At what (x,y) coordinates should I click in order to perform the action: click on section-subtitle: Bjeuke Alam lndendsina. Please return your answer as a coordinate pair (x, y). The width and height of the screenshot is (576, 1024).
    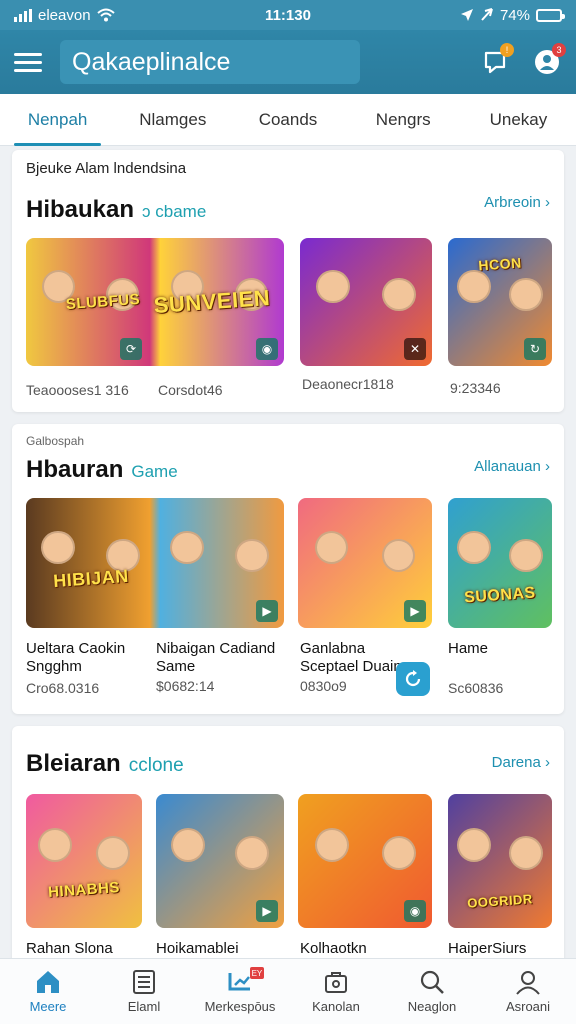
    Looking at the image, I should click on (106, 168).